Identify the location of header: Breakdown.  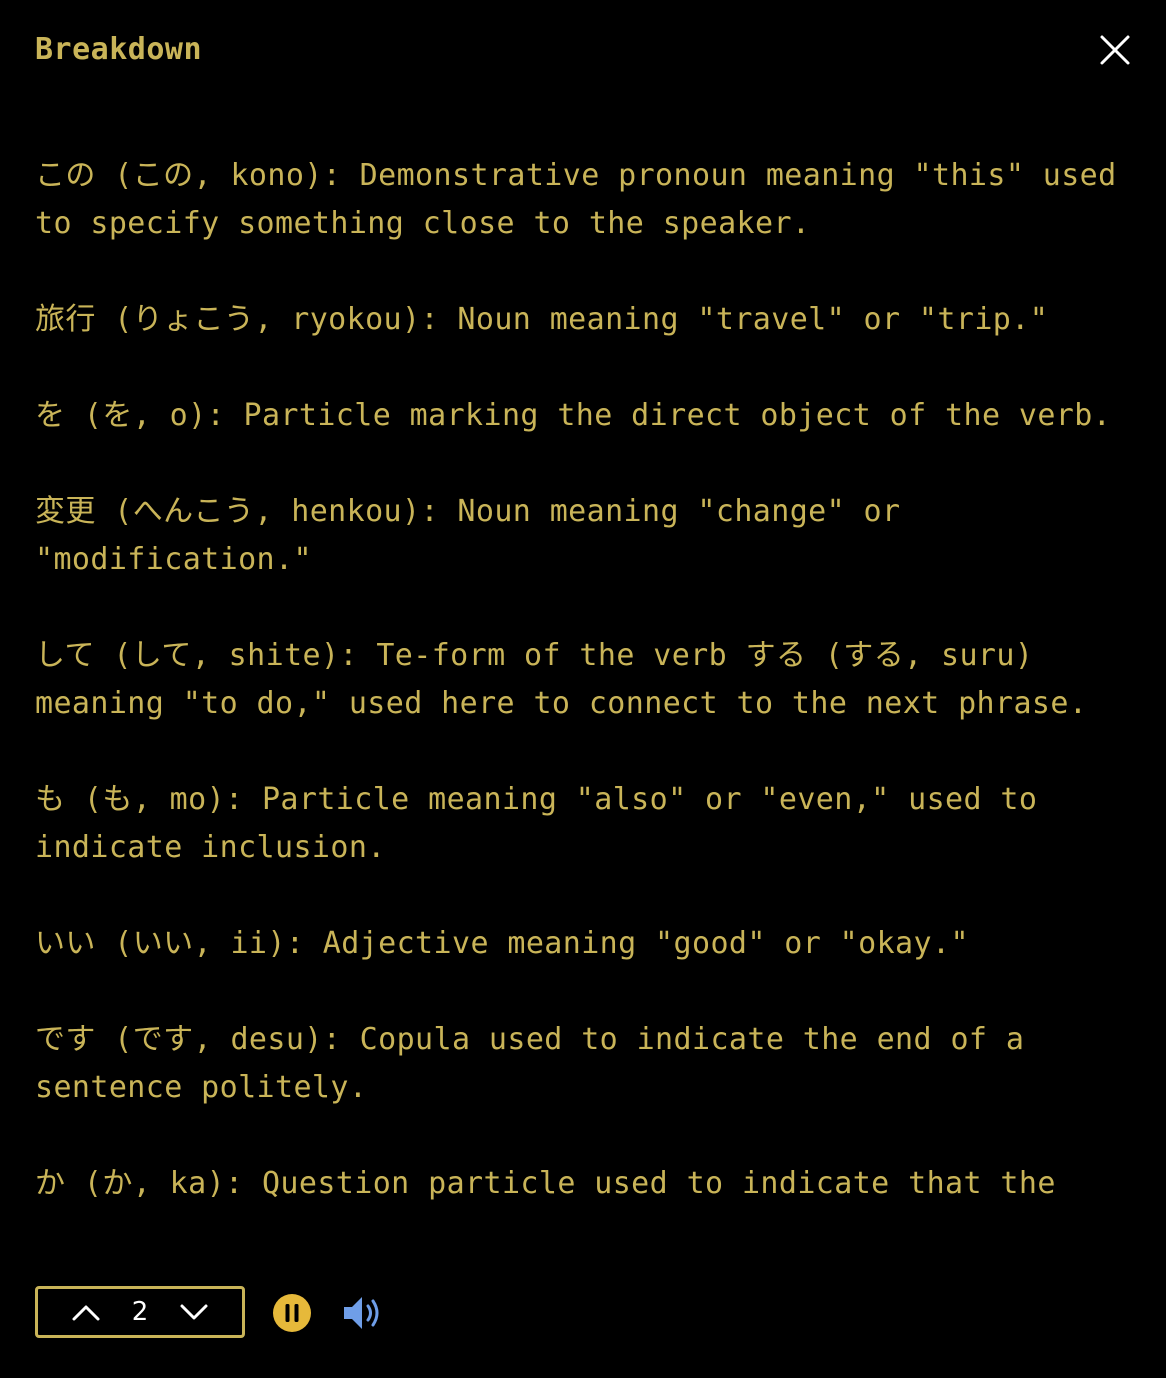
(583, 52).